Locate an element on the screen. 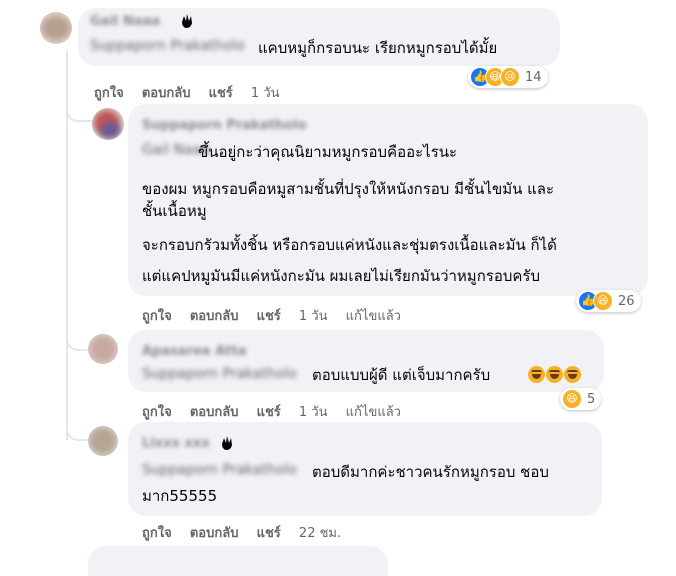 The image size is (676, 576). emoji-group is located at coordinates (555, 375).